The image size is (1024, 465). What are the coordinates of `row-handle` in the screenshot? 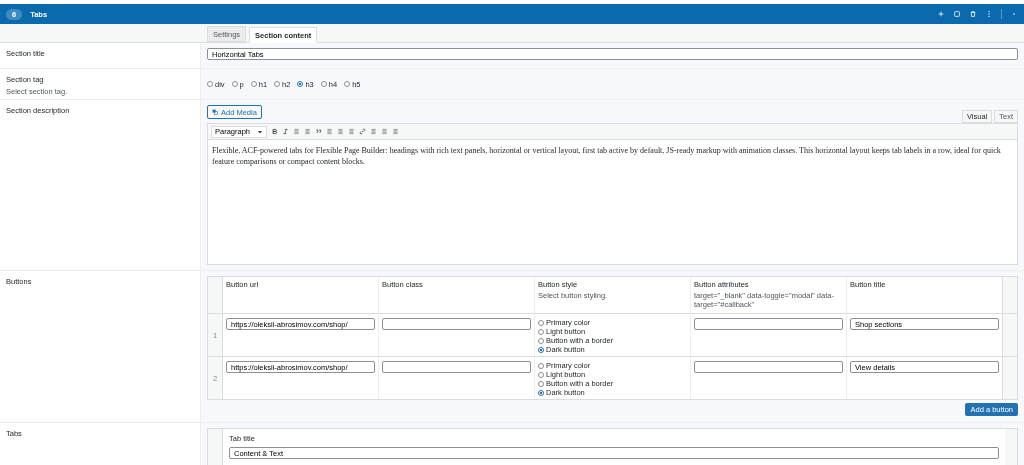 It's located at (215, 447).